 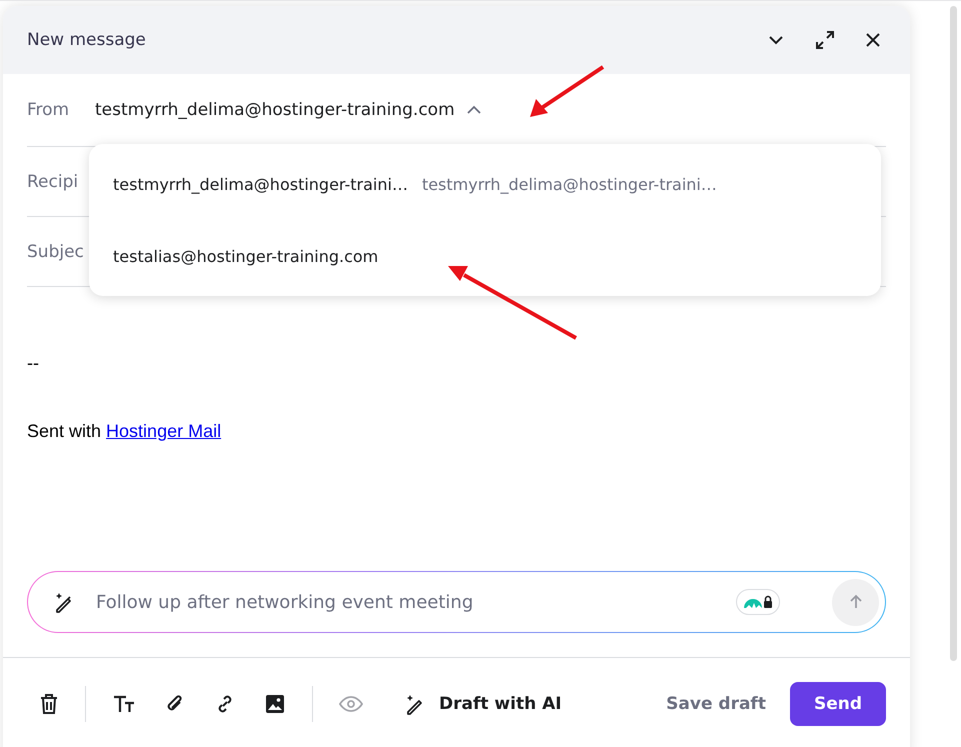 What do you see at coordinates (86, 40) in the screenshot?
I see `window-title: New message` at bounding box center [86, 40].